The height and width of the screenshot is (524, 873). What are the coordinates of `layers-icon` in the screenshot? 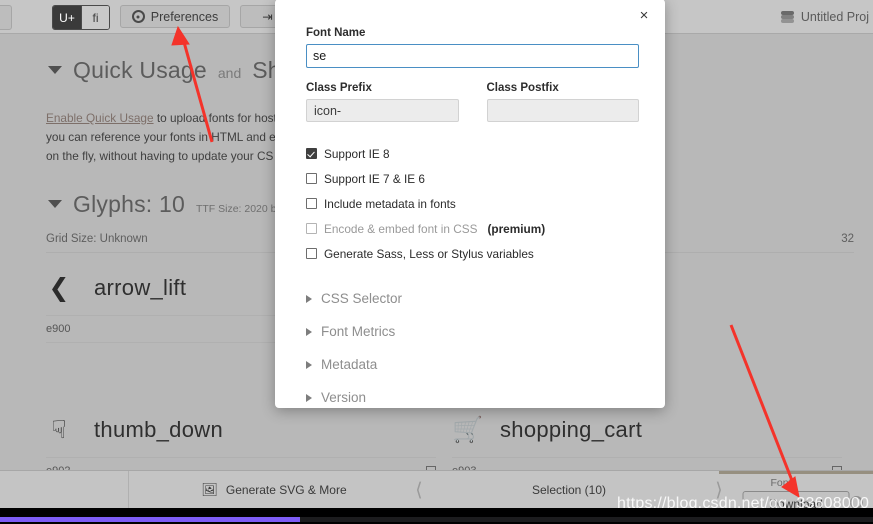 It's located at (787, 16).